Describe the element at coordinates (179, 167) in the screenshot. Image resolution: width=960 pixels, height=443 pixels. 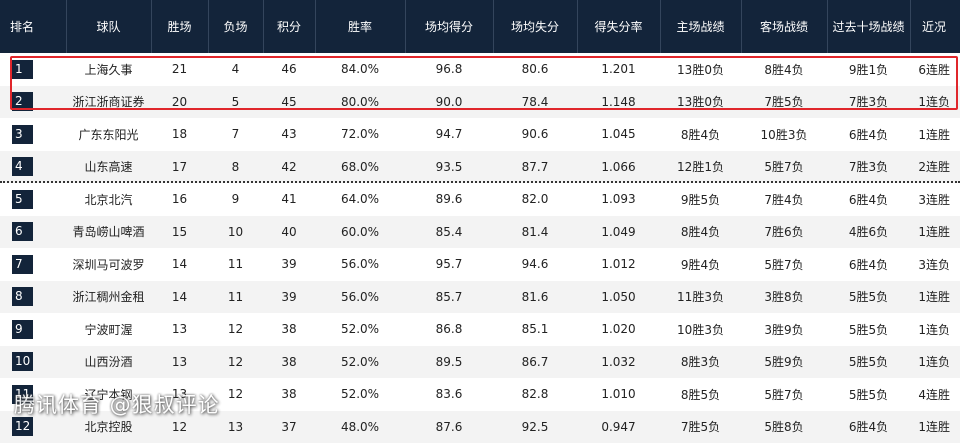
I see `wins-cell: 17` at that location.